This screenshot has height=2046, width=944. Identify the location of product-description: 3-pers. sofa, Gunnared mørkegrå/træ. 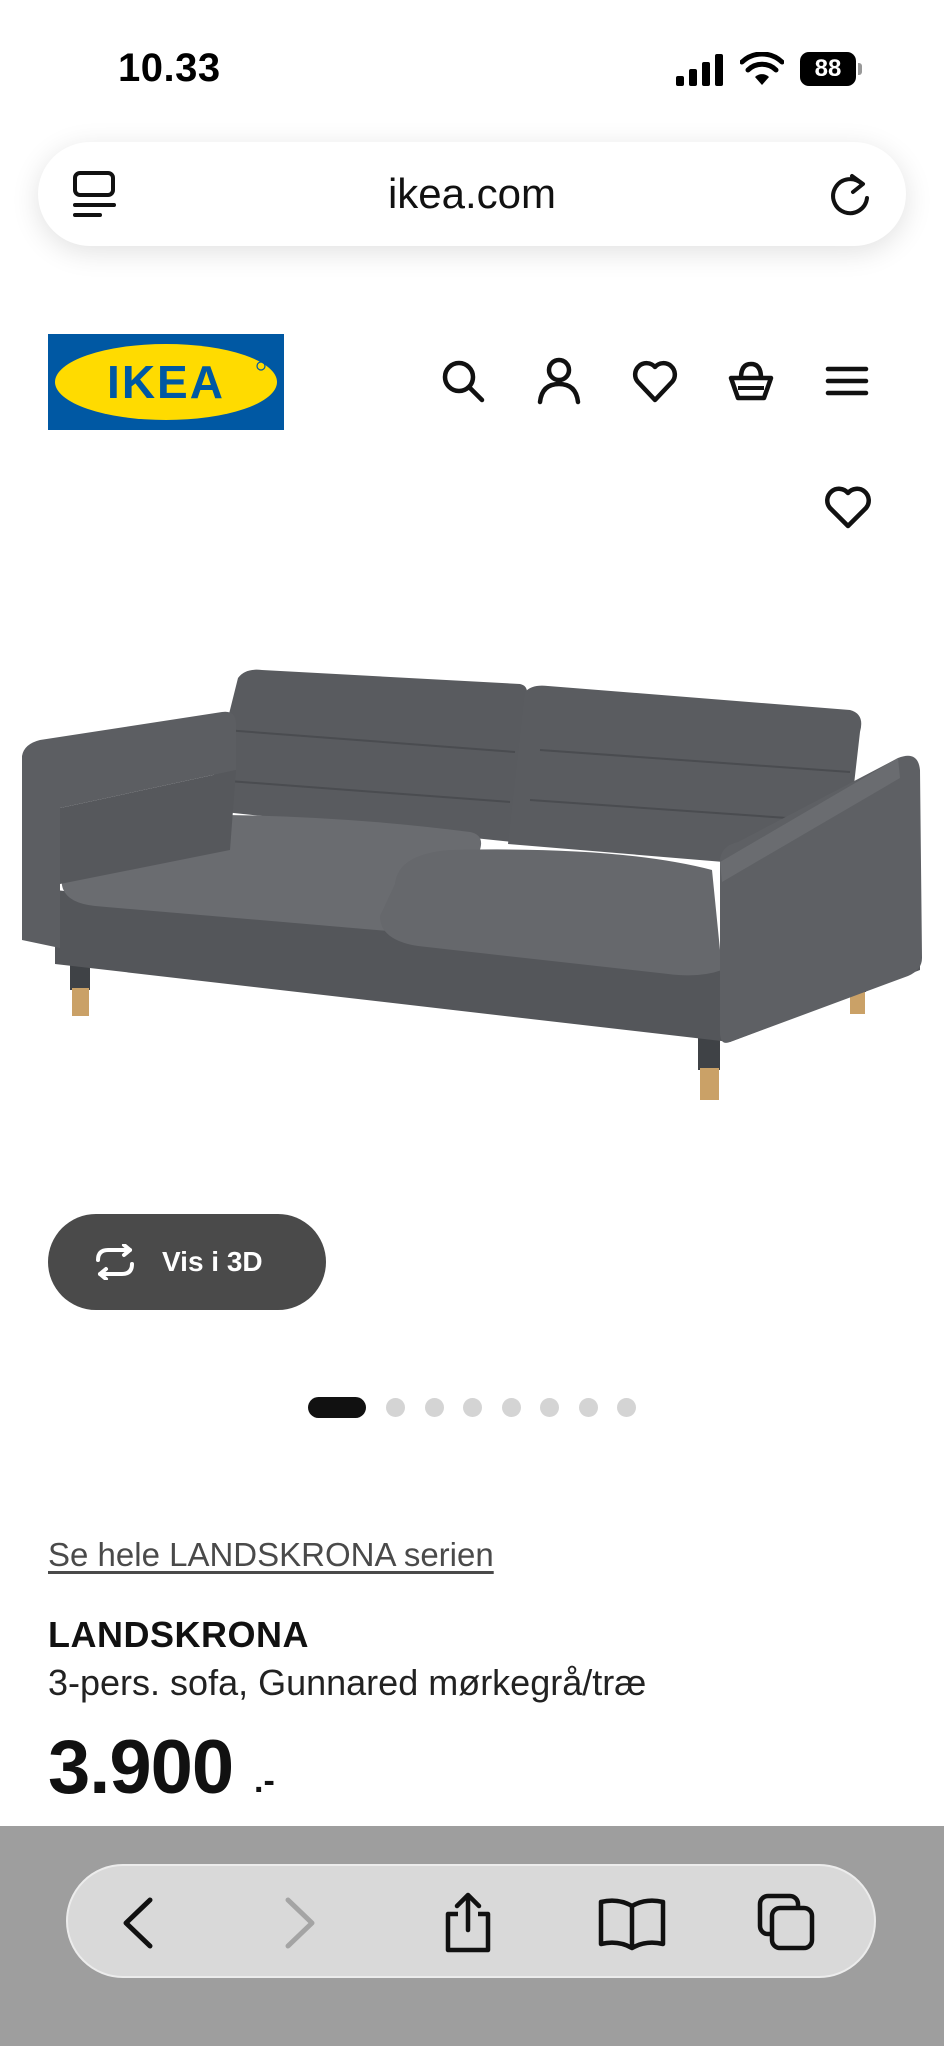
(347, 1682).